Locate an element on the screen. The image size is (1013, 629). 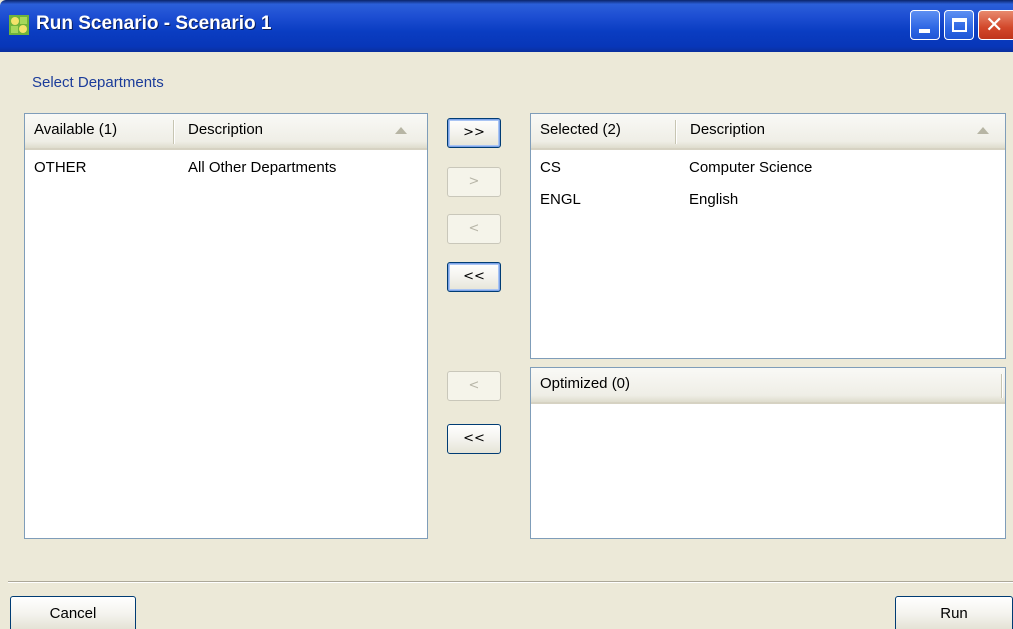
list-item: OTHER All Other Departments is located at coordinates (226, 168).